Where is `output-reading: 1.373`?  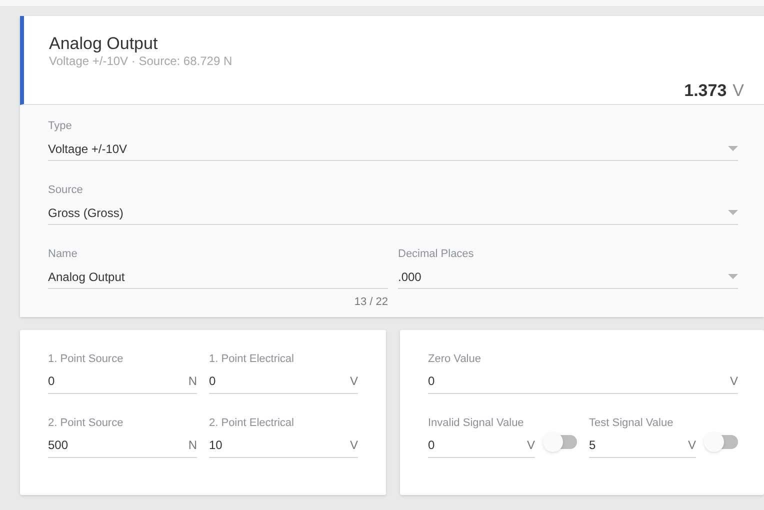 output-reading: 1.373 is located at coordinates (705, 91).